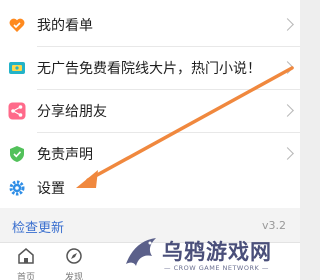 The height and width of the screenshot is (280, 320). What do you see at coordinates (17, 154) in the screenshot?
I see `shield-icon` at bounding box center [17, 154].